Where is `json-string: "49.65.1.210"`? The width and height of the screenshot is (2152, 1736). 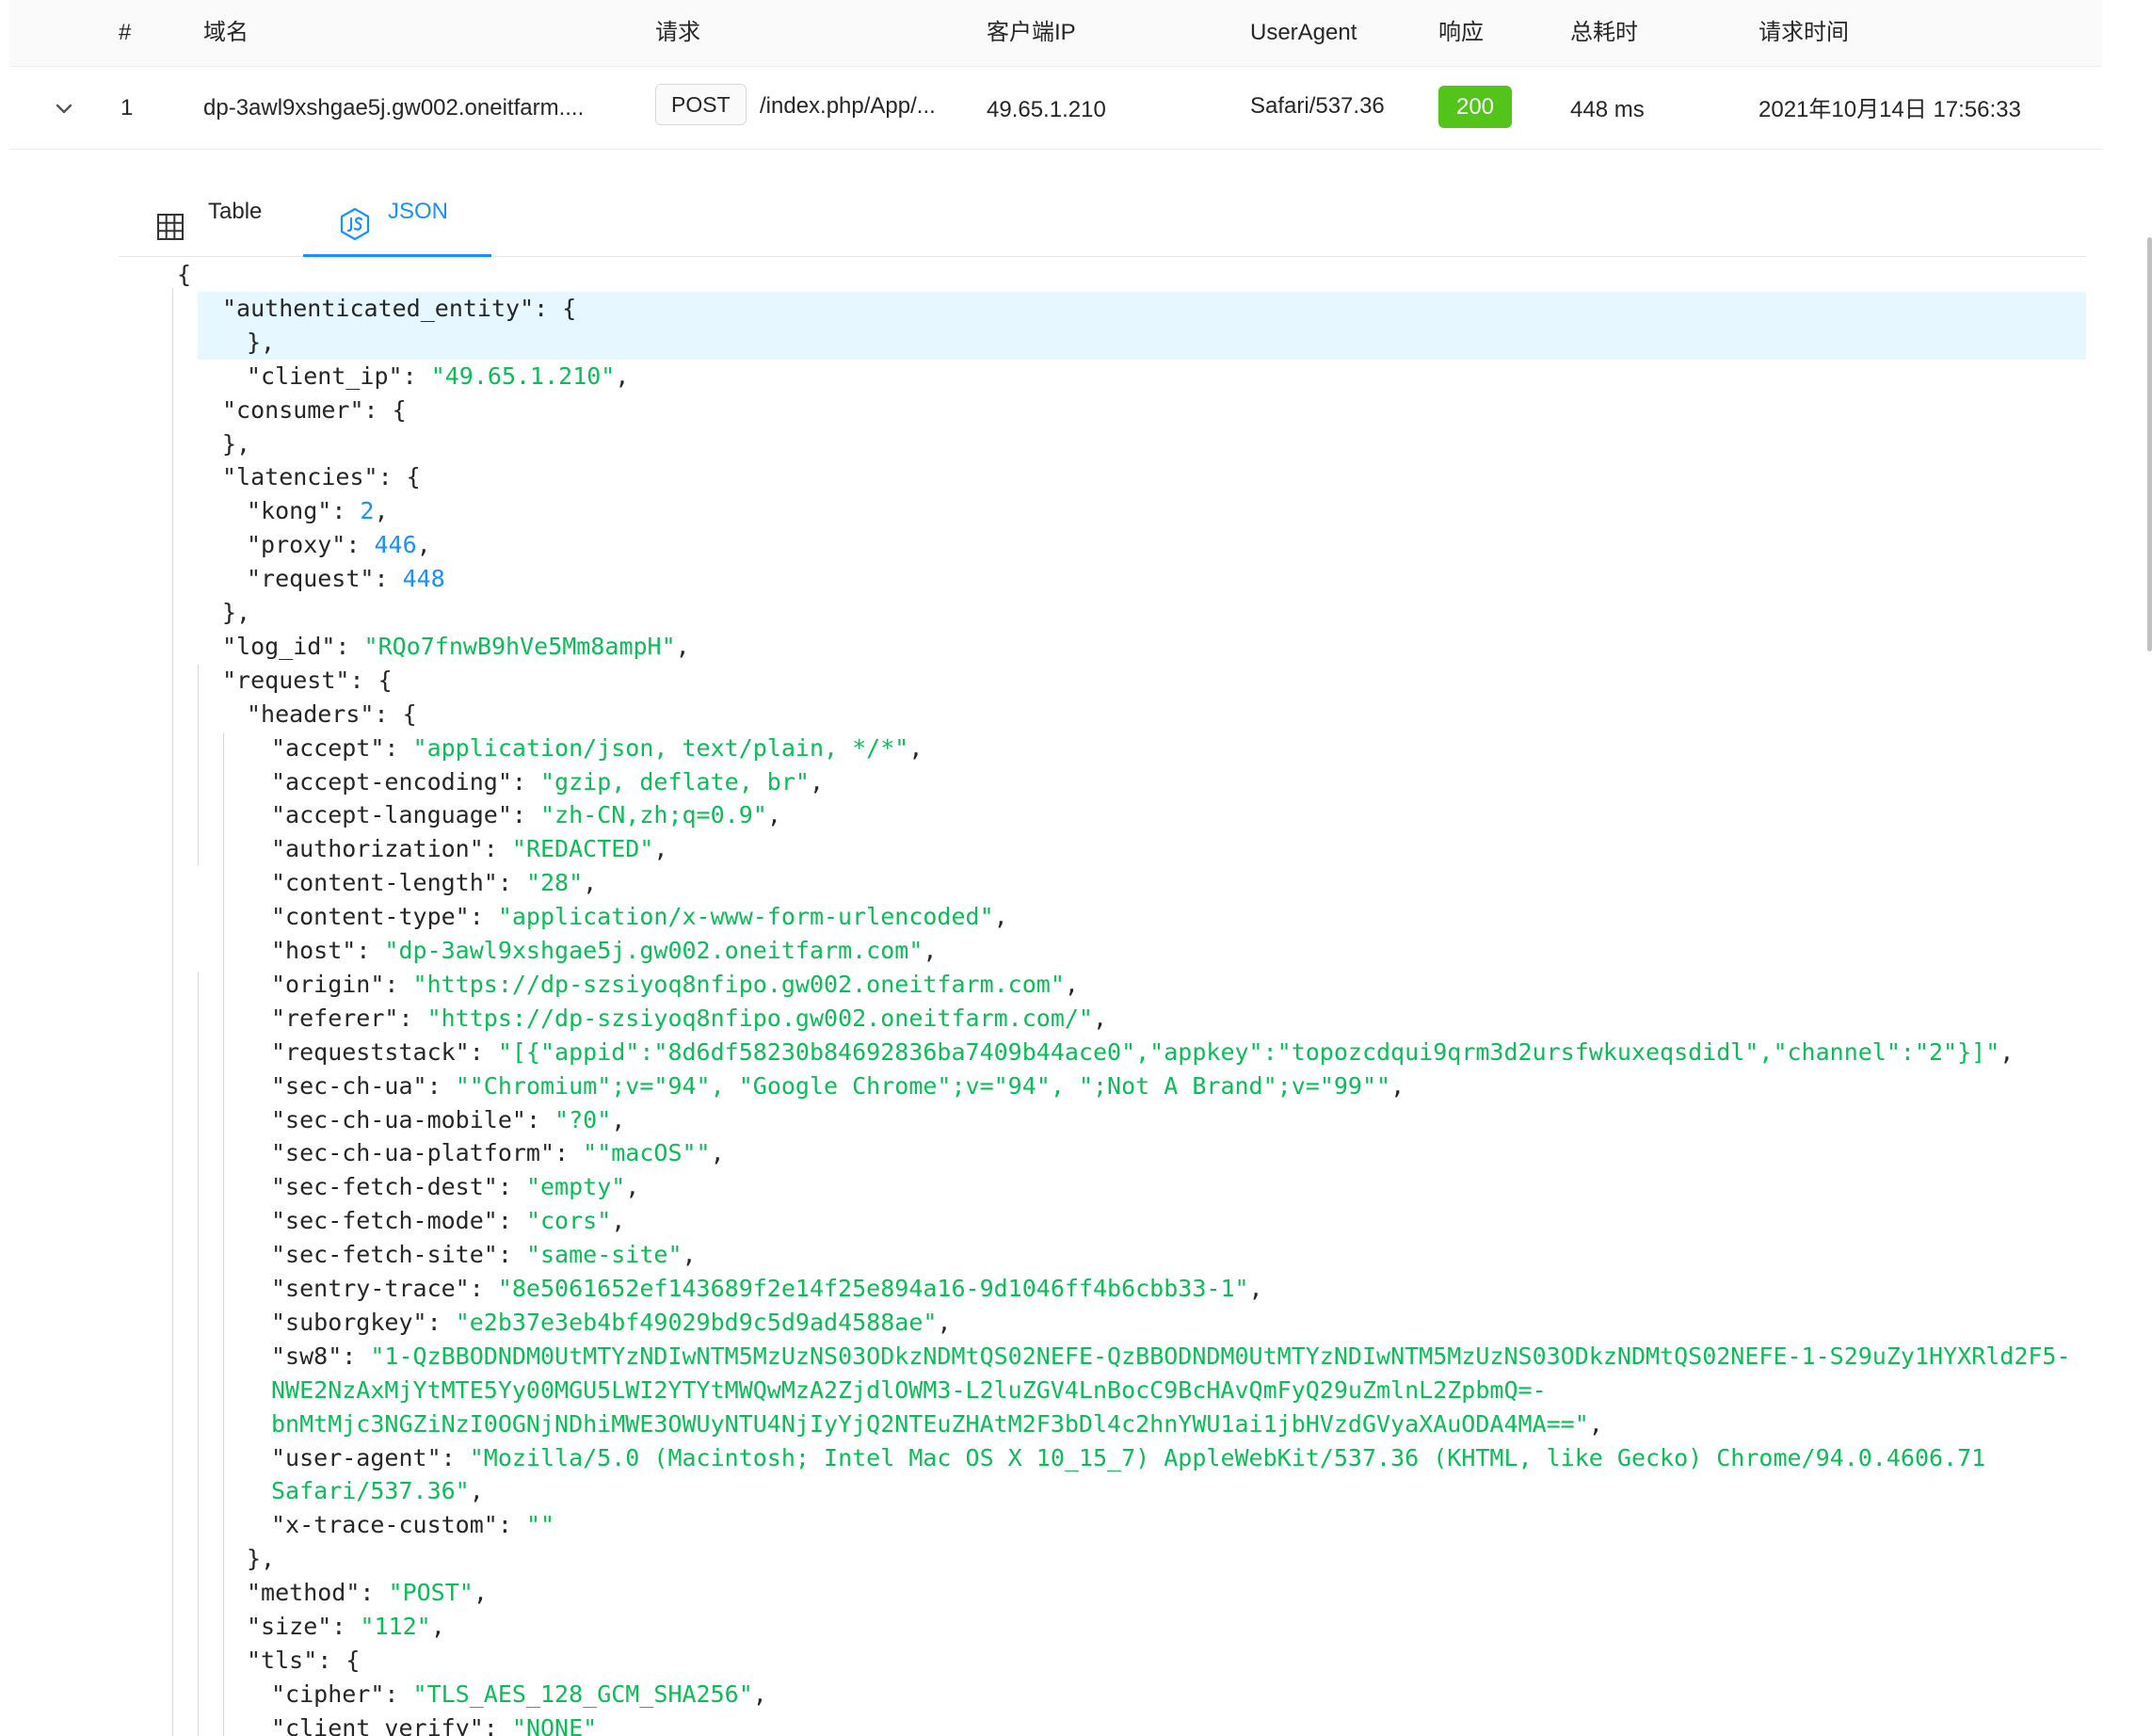 json-string: "49.65.1.210" is located at coordinates (523, 376).